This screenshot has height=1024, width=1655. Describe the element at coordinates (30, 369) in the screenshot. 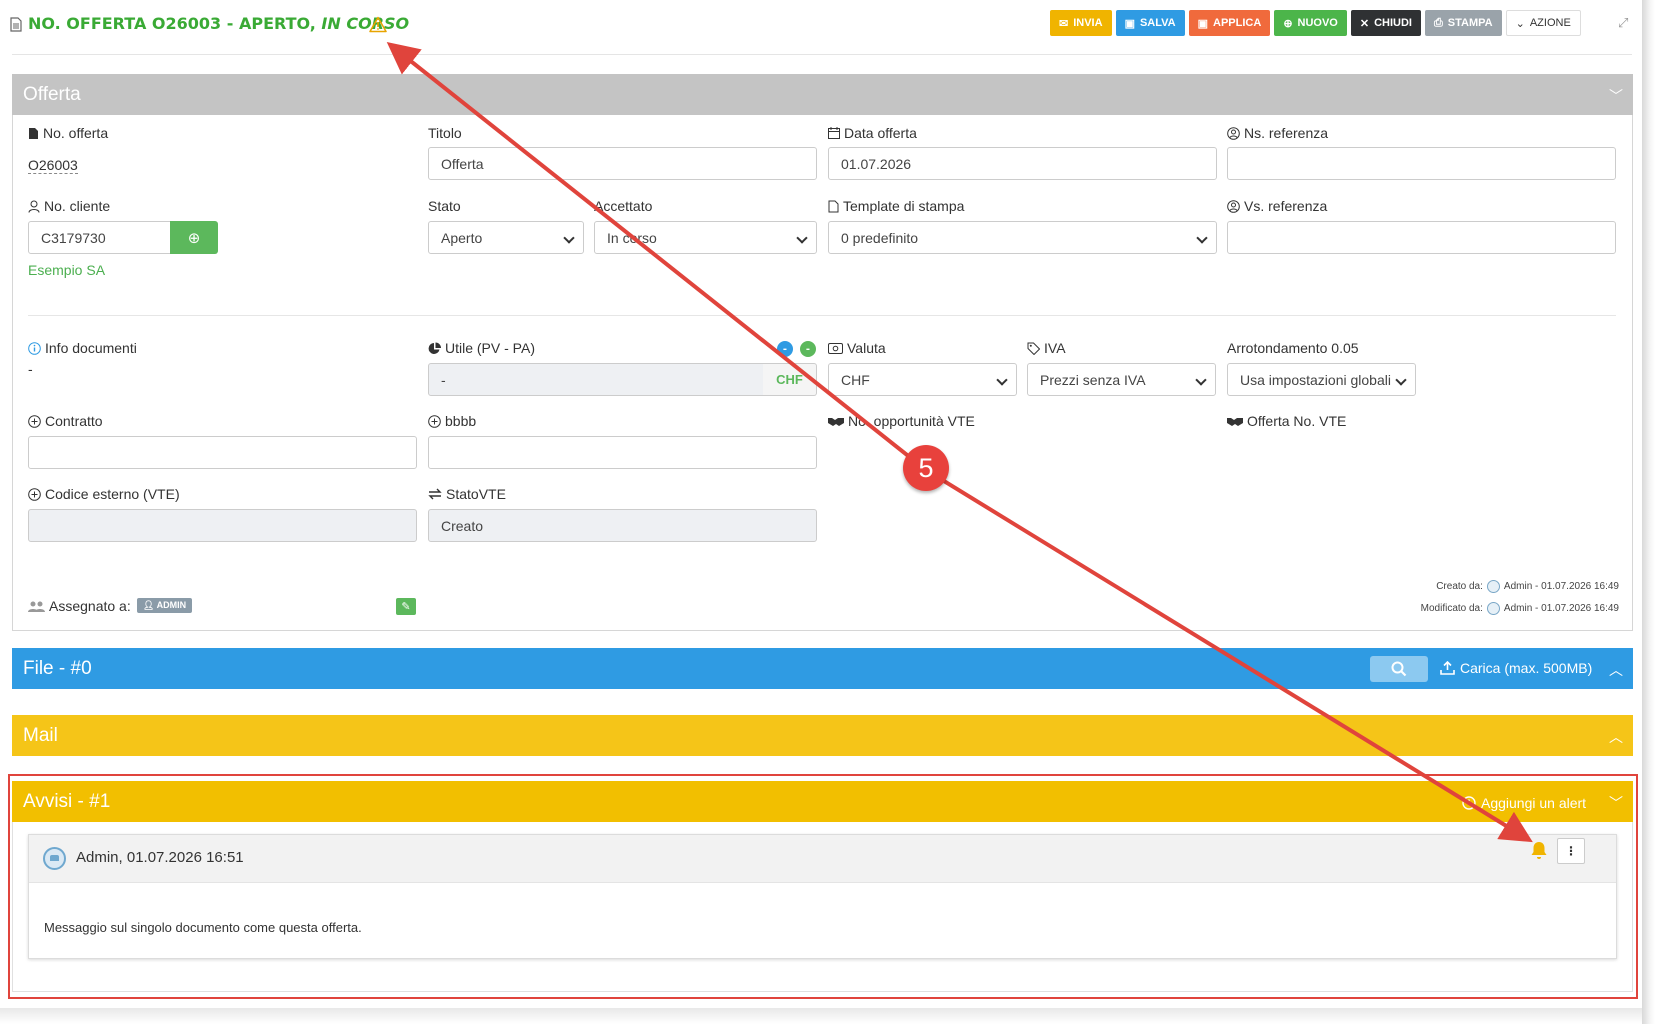

I see `info-documenti-value: -` at that location.